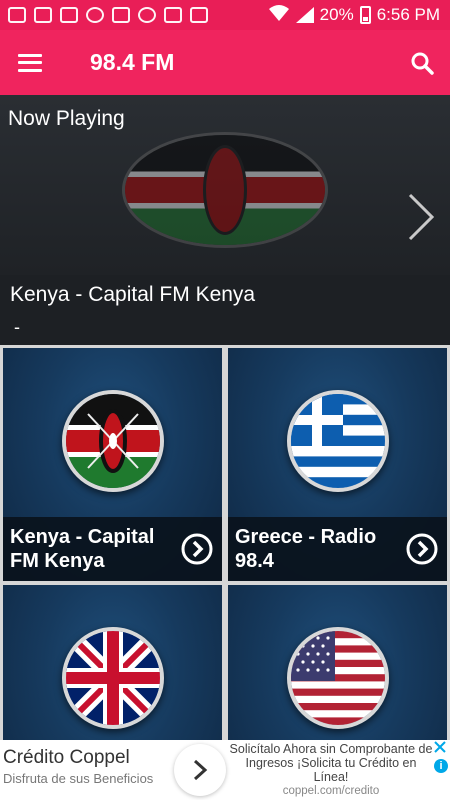  What do you see at coordinates (441, 766) in the screenshot?
I see `info-icon: i` at bounding box center [441, 766].